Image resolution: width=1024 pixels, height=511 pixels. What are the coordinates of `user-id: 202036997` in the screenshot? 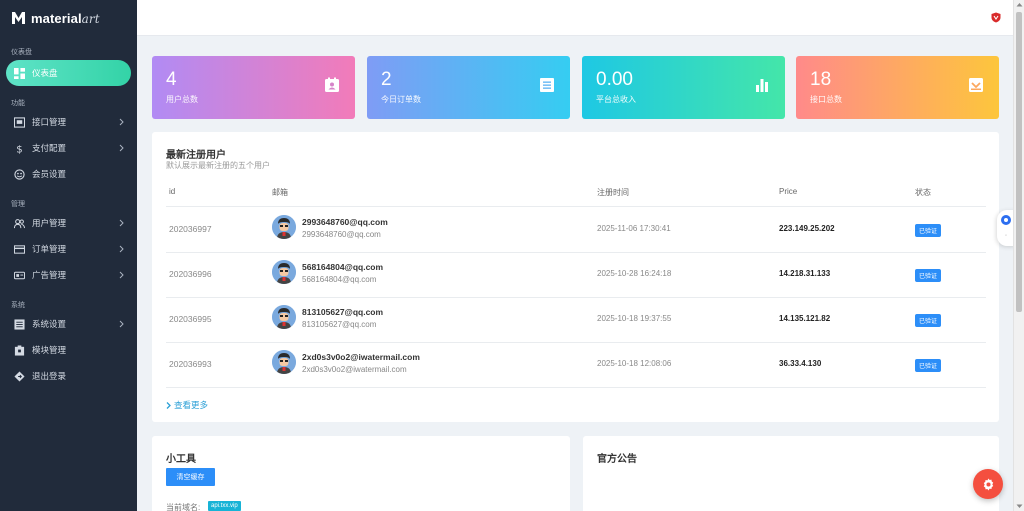 It's located at (190, 229).